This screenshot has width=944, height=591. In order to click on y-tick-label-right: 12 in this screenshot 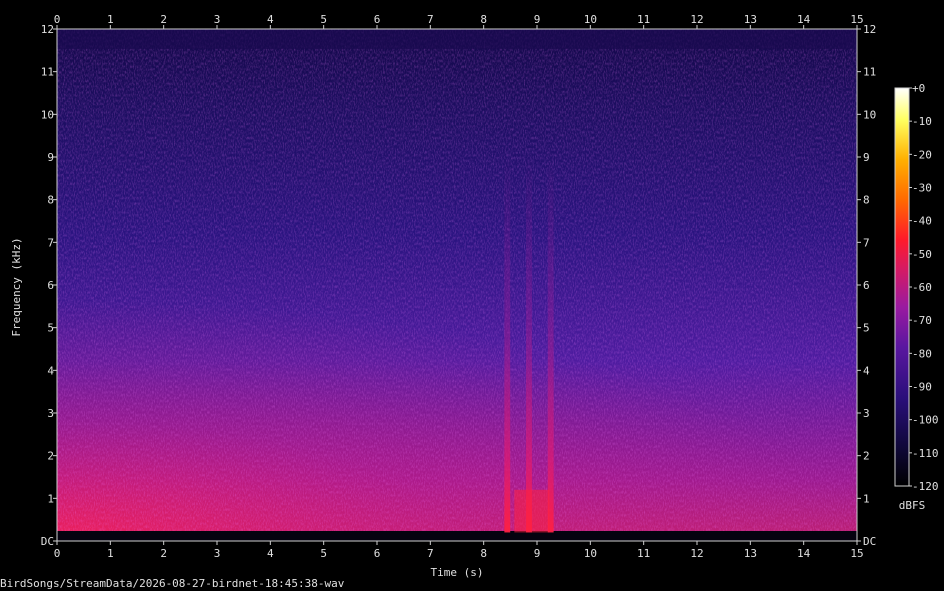, I will do `click(869, 29)`.